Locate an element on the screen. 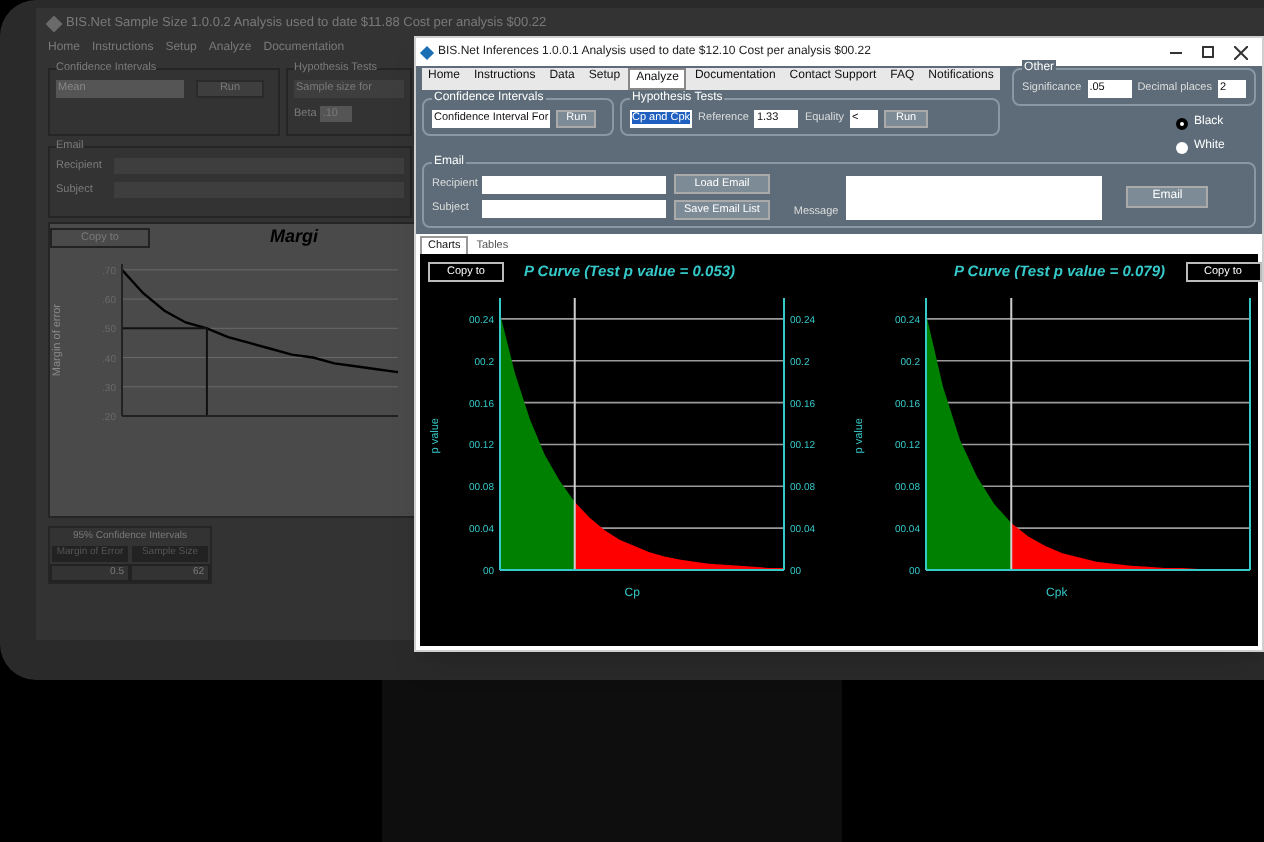 This screenshot has width=1264, height=842. message-field is located at coordinates (974, 197).